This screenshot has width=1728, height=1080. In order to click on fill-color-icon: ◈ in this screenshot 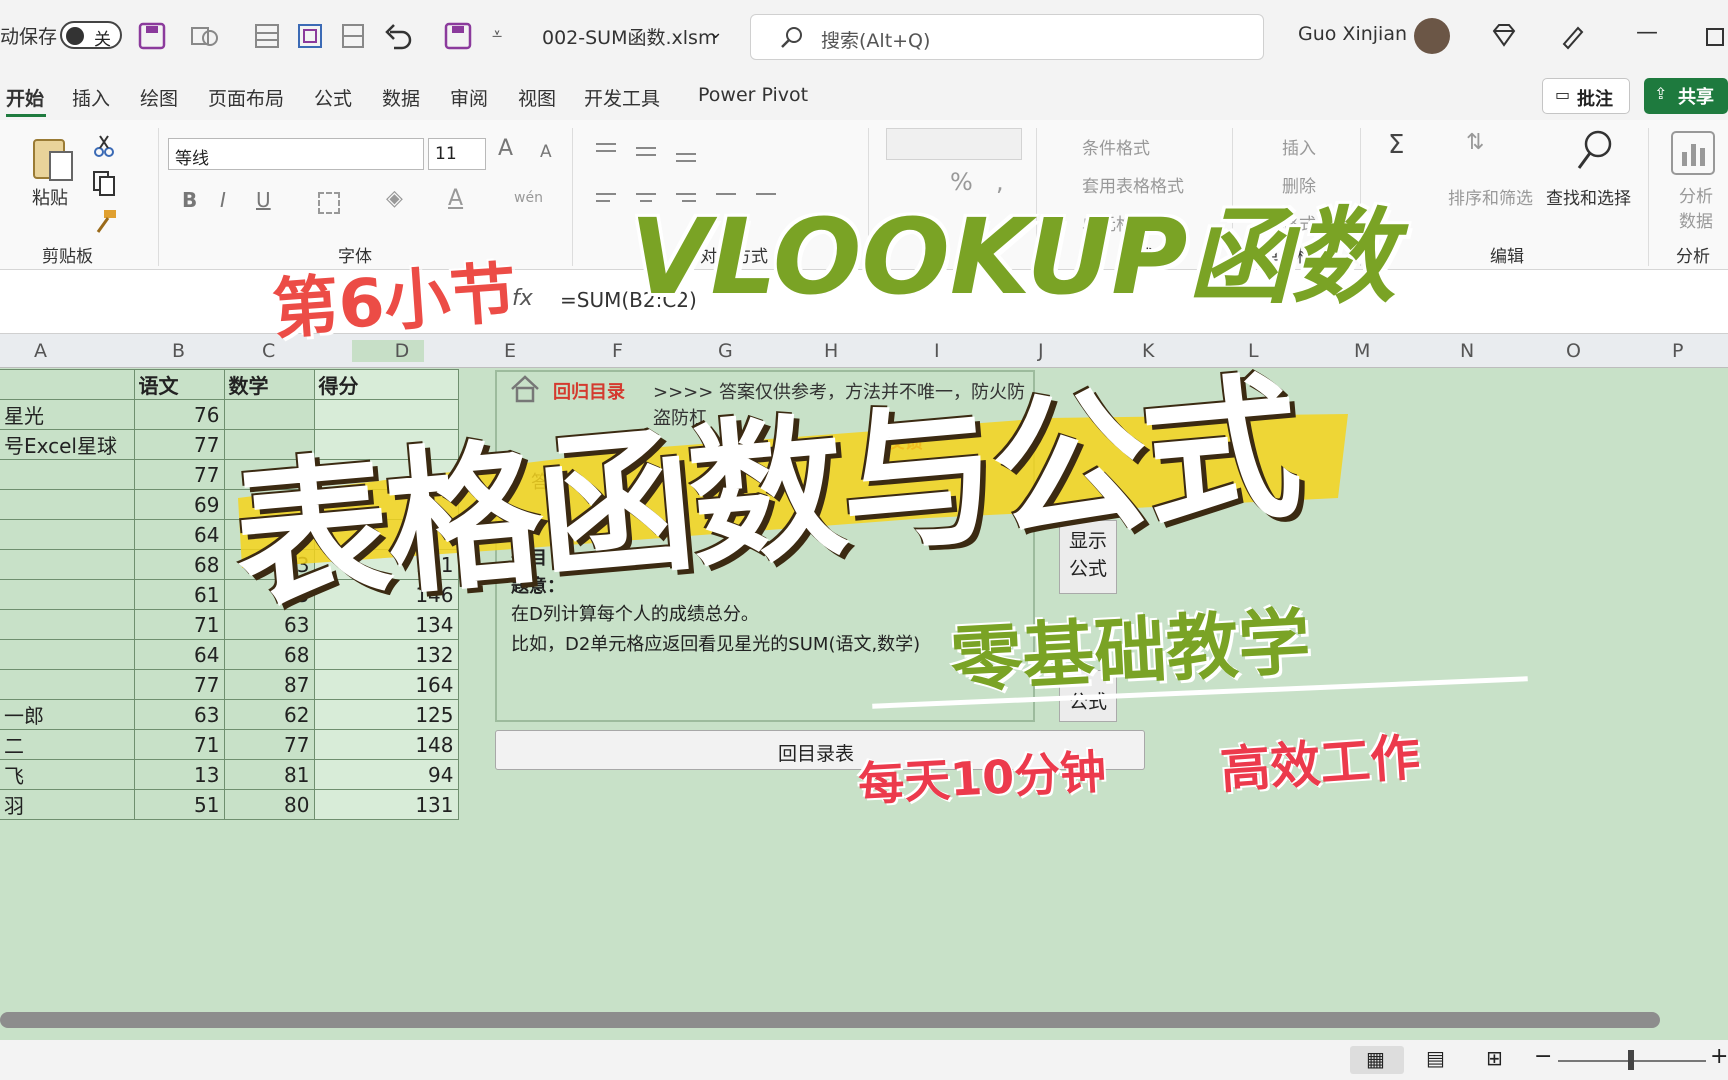, I will do `click(394, 198)`.